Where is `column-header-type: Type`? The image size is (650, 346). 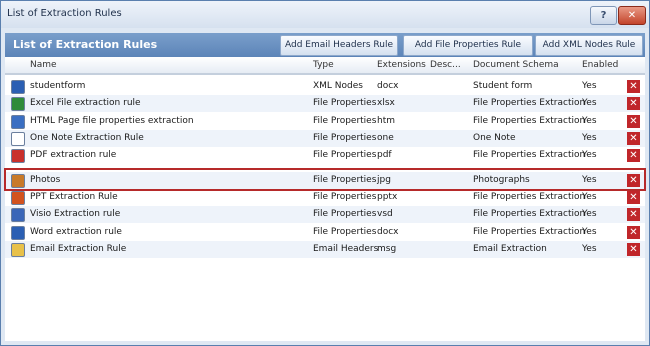 column-header-type: Type is located at coordinates (323, 65).